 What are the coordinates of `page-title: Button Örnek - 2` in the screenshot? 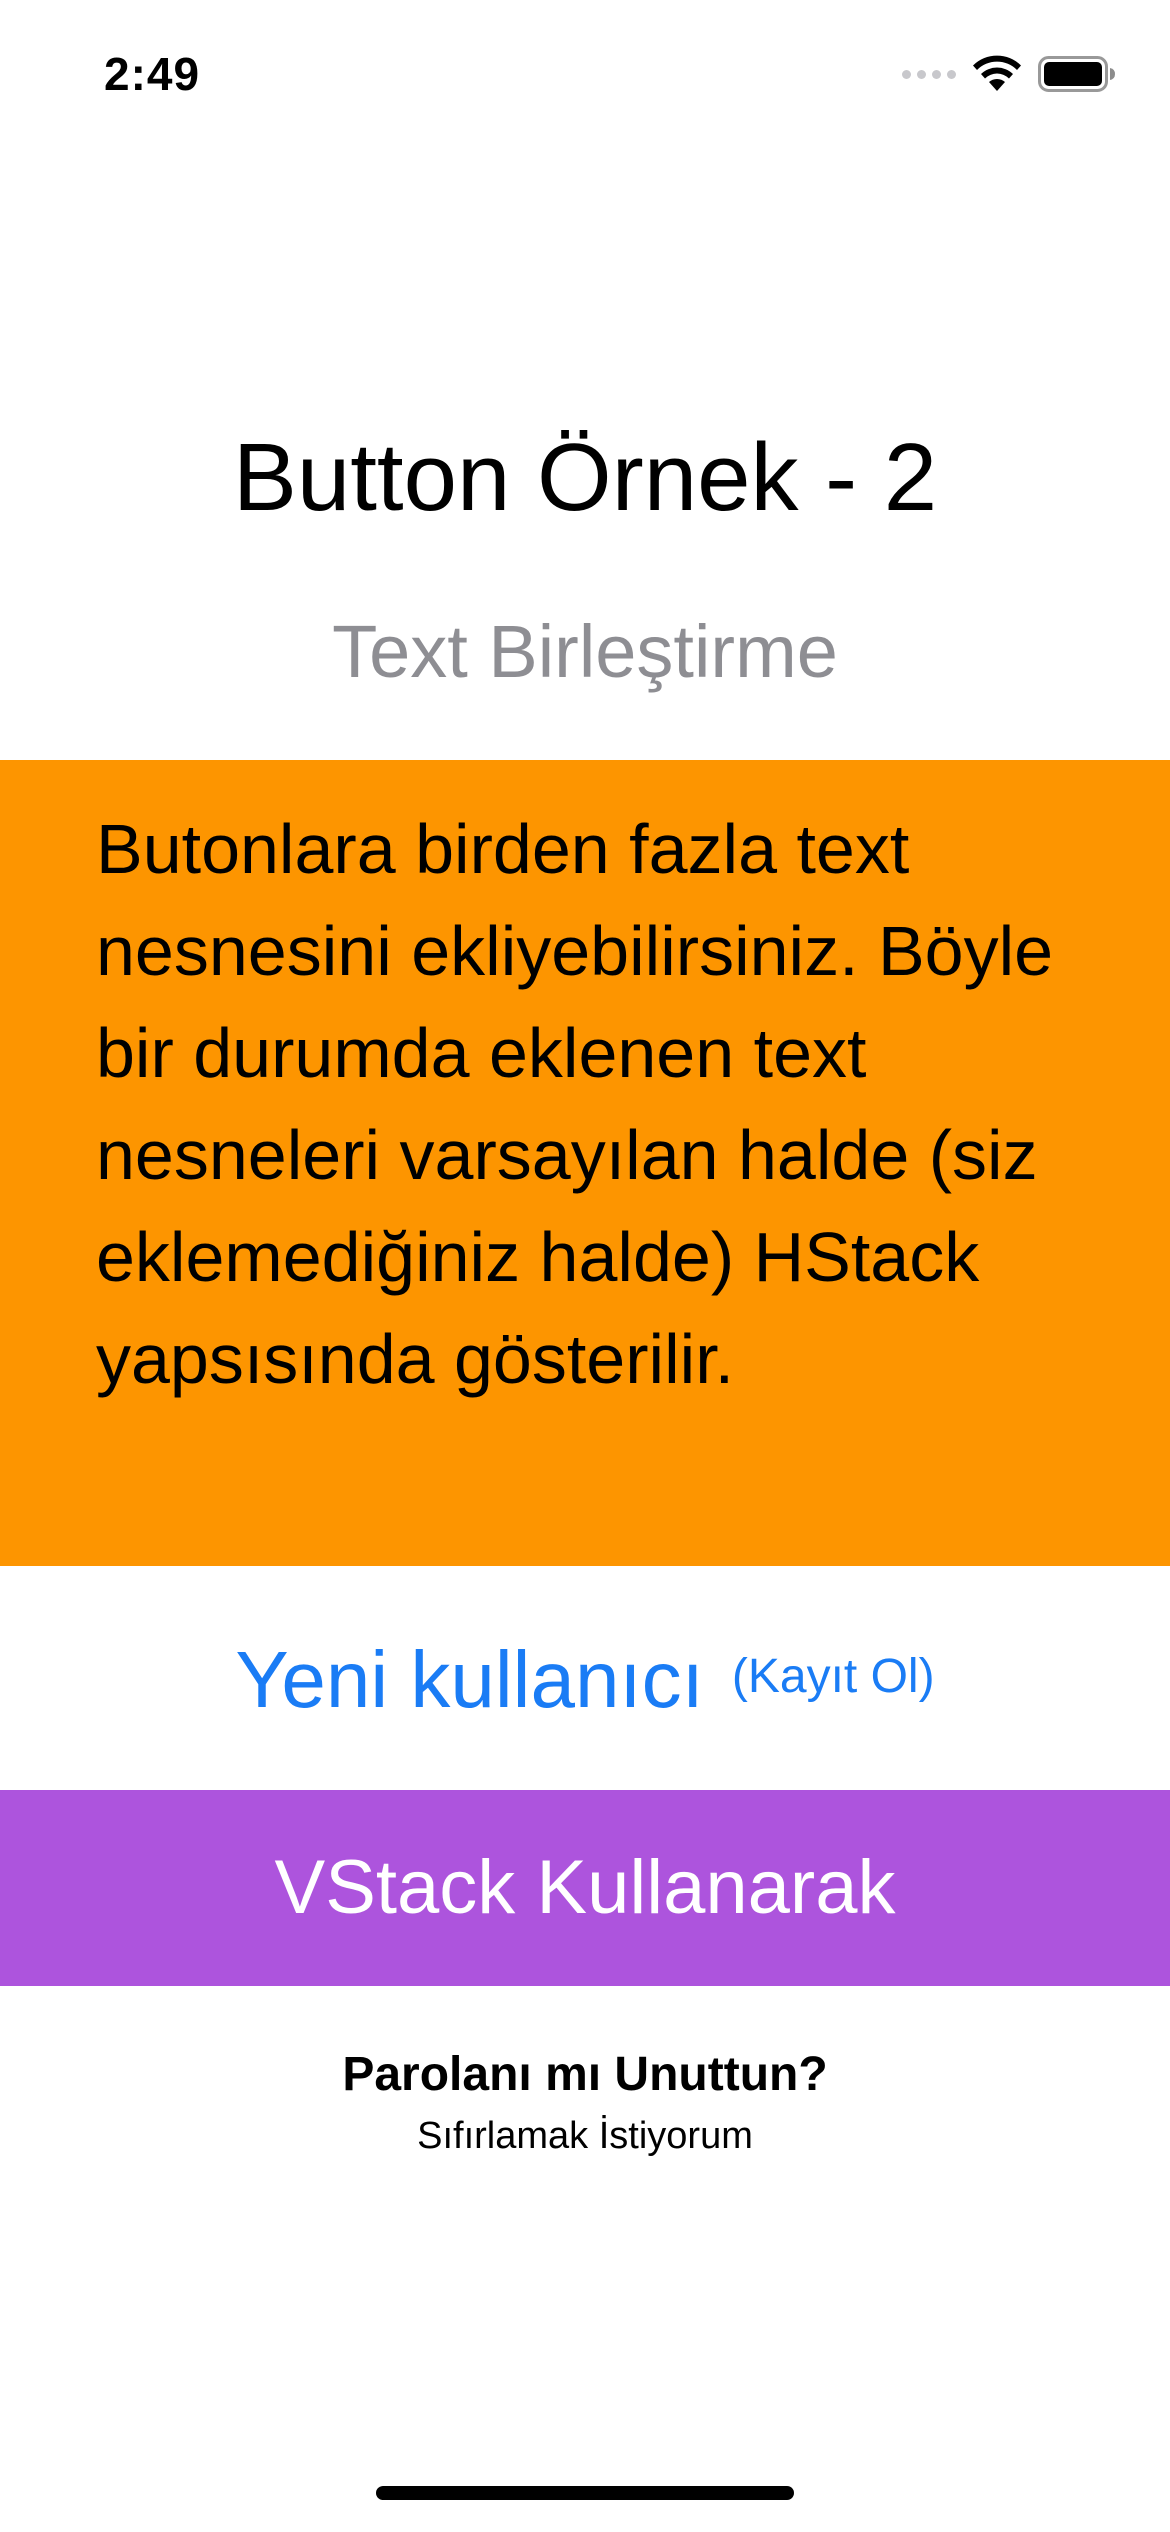 It's located at (585, 477).